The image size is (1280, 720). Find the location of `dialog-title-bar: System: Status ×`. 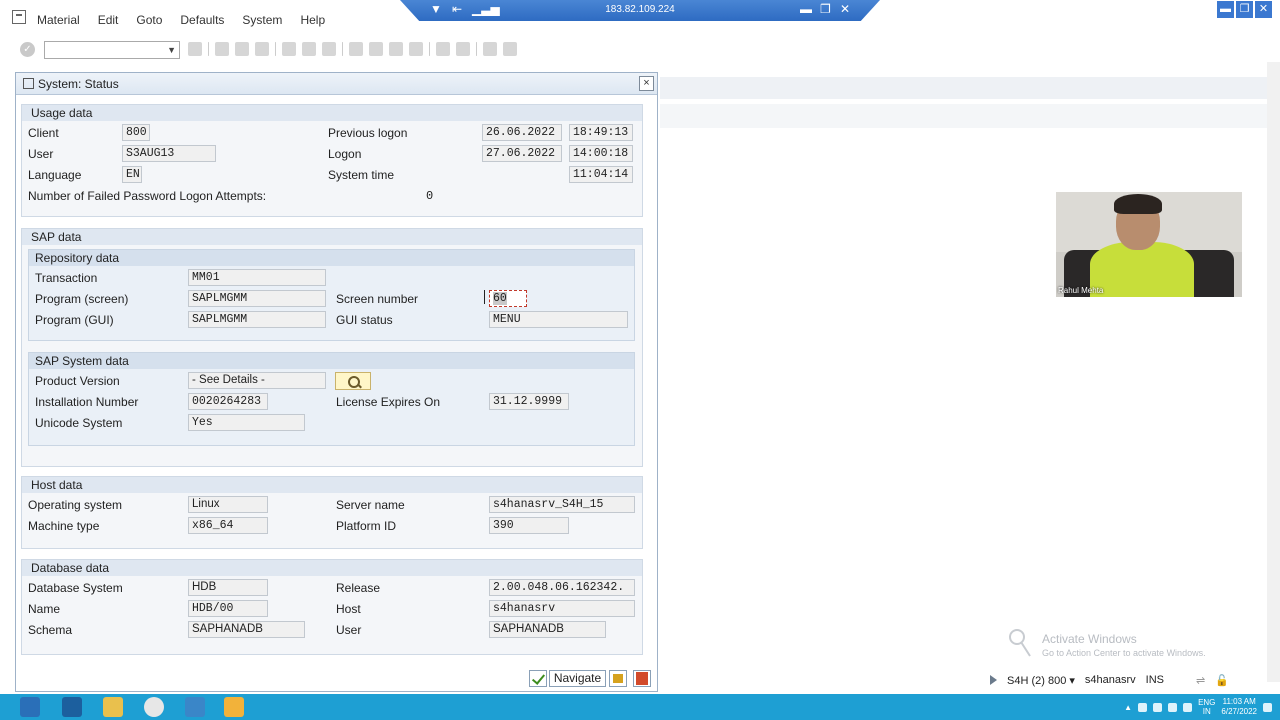

dialog-title-bar: System: Status × is located at coordinates (336, 84).